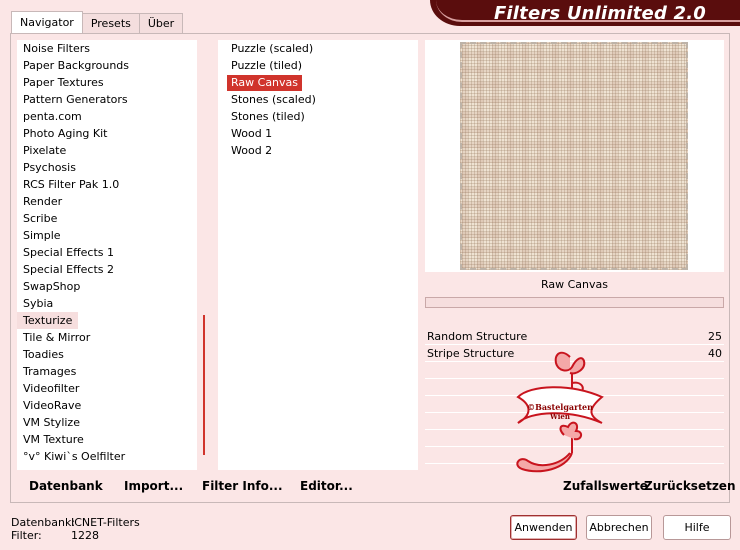 The width and height of the screenshot is (740, 550). What do you see at coordinates (715, 336) in the screenshot?
I see `parameter-value: 25` at bounding box center [715, 336].